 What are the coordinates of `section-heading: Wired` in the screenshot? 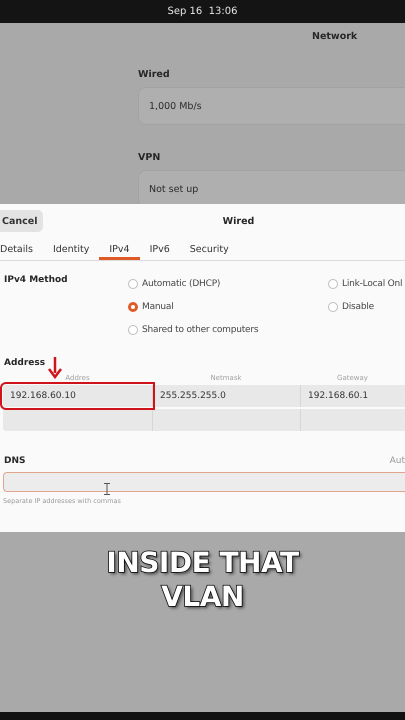 It's located at (154, 74).